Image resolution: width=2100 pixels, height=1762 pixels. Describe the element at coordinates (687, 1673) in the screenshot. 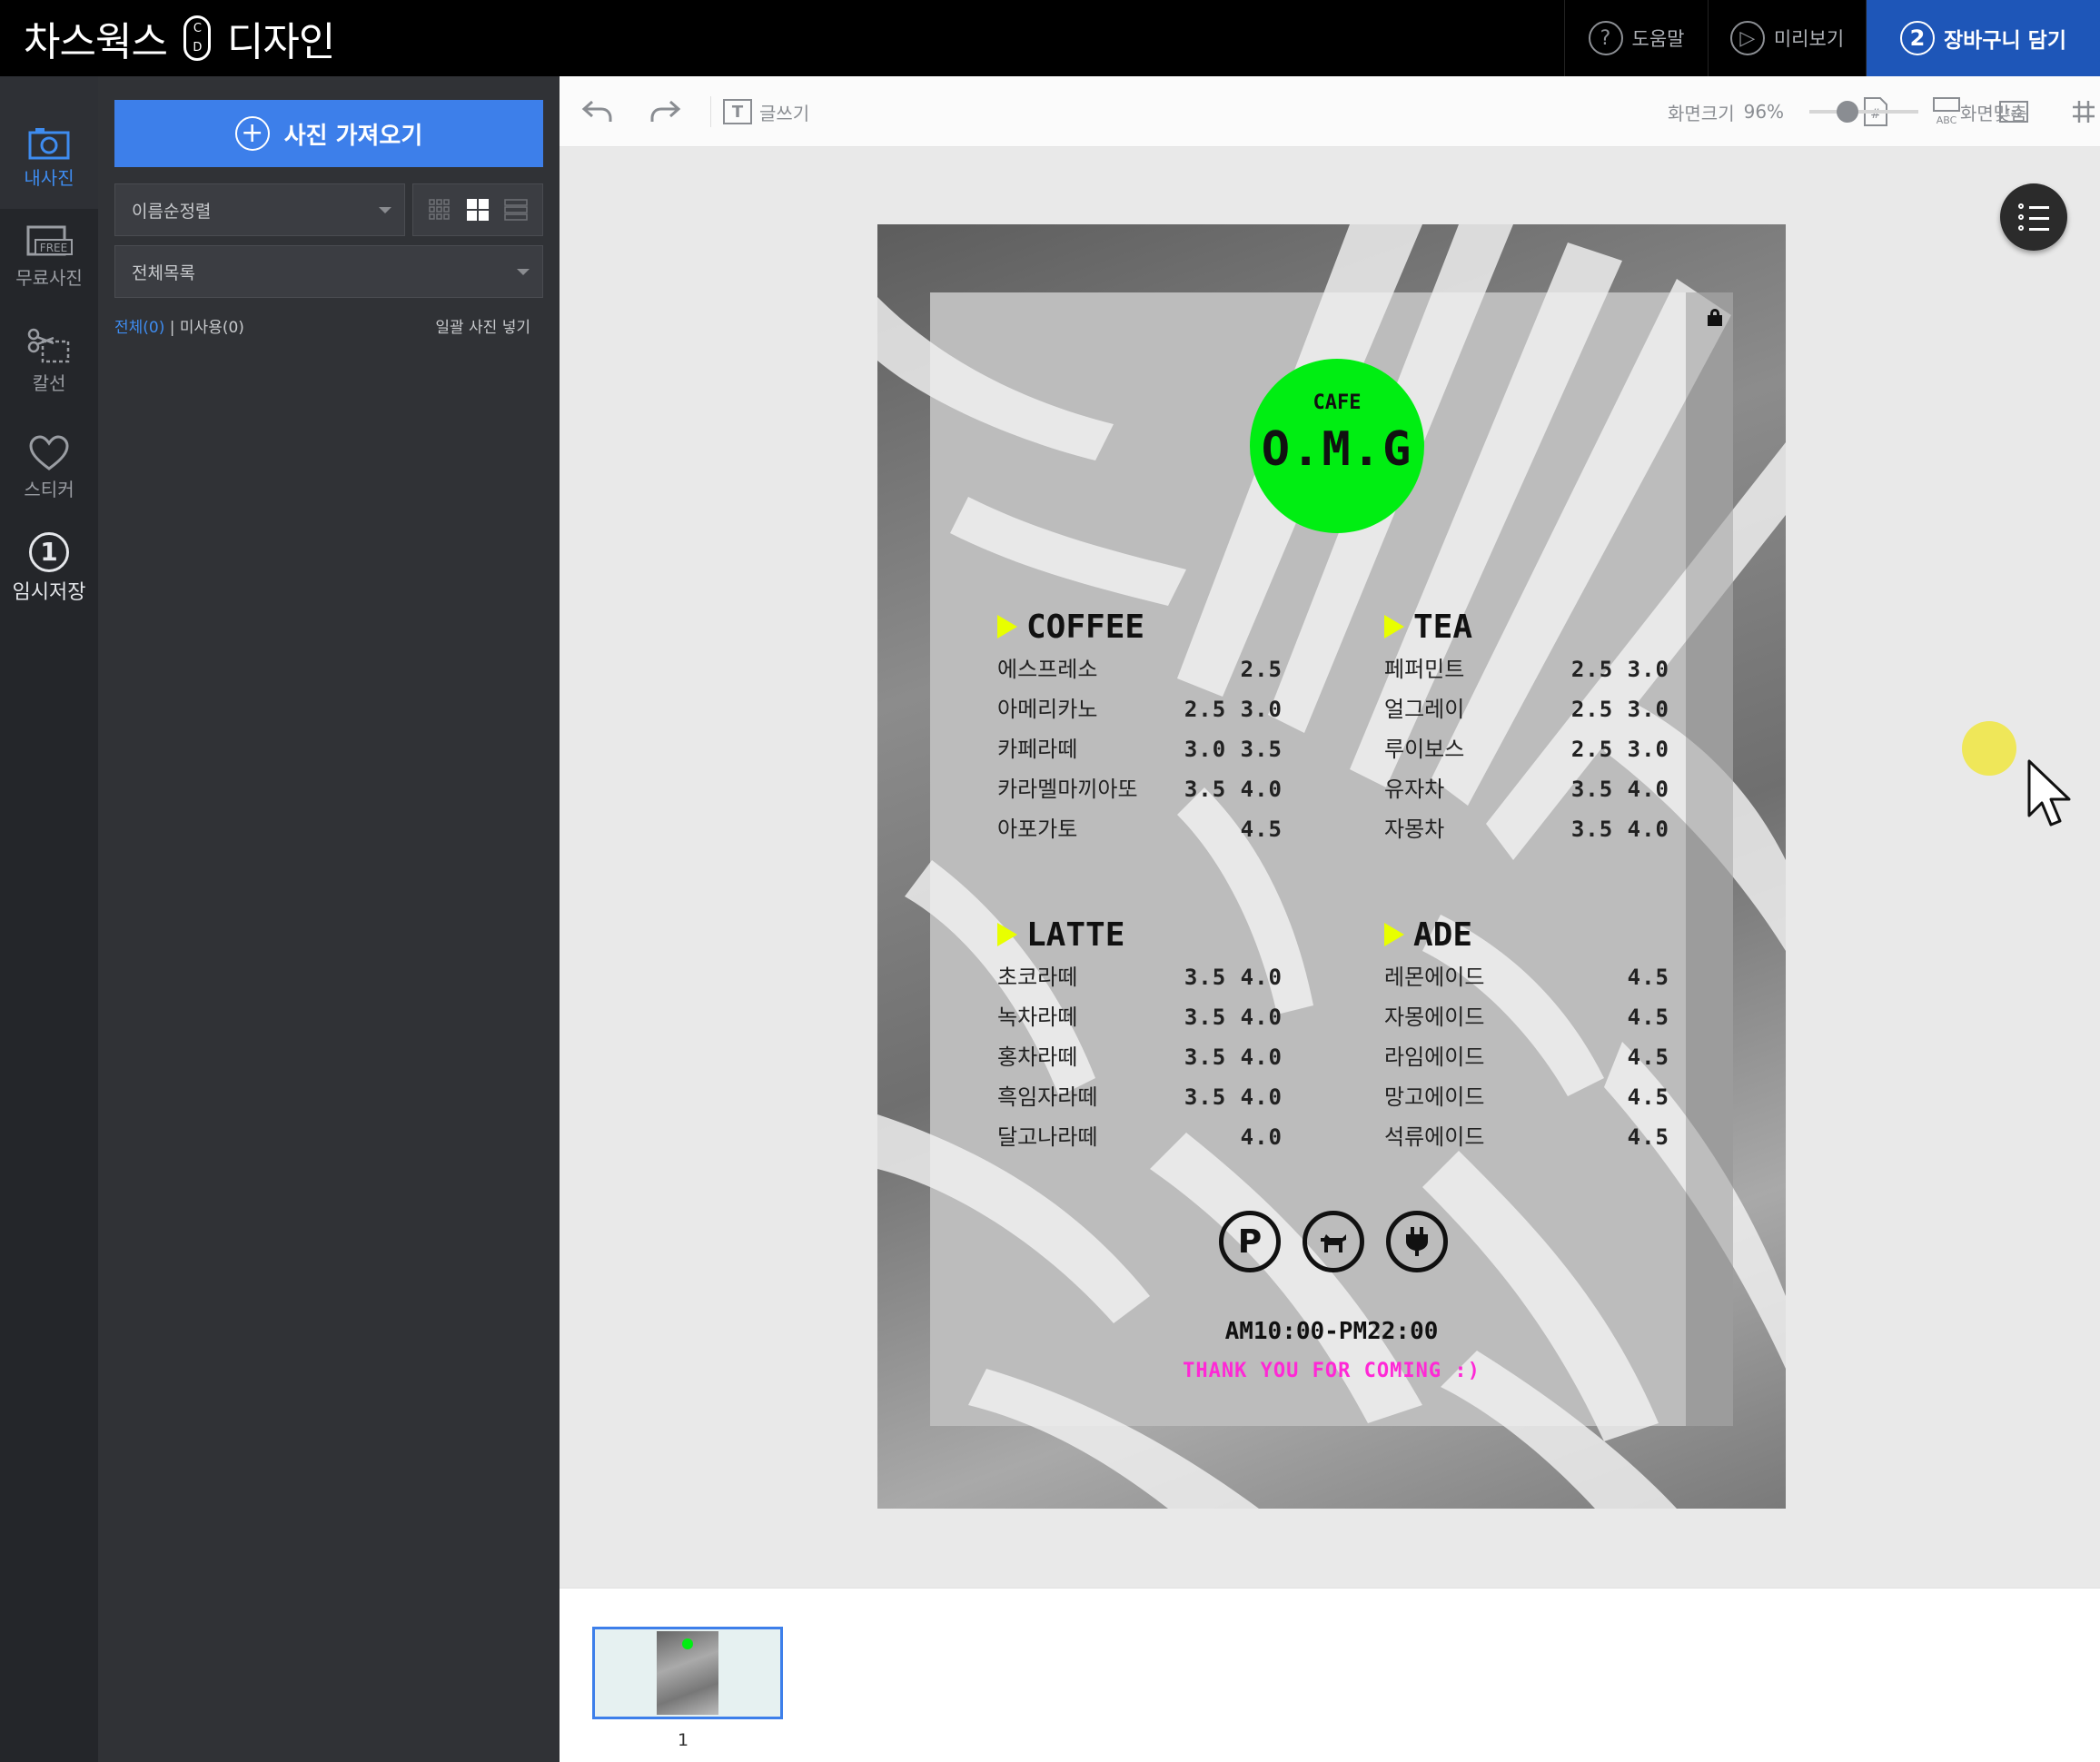

I see `page-thumbnail` at that location.